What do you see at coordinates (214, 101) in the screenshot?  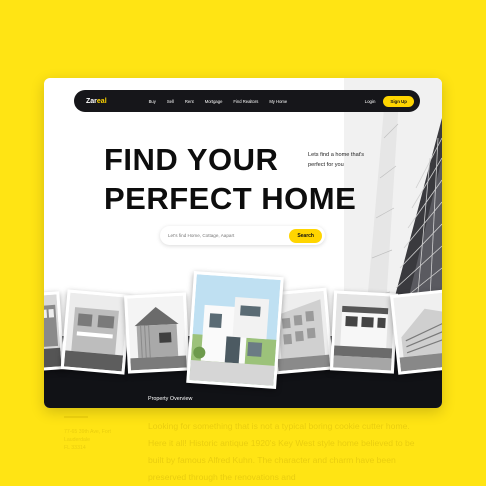 I see `nav-item-mortgage: Mortgage` at bounding box center [214, 101].